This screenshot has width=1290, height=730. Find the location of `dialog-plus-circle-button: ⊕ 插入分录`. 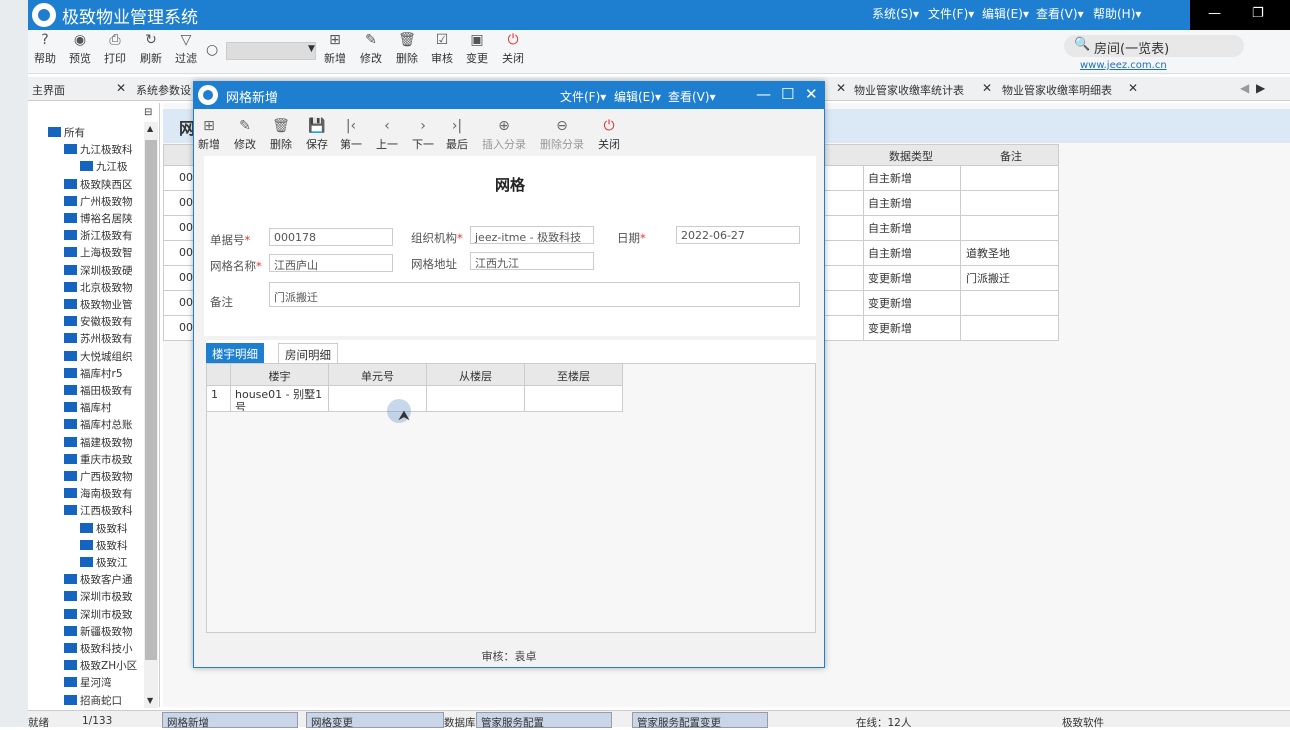

dialog-plus-circle-button: ⊕ 插入分录 is located at coordinates (504, 135).